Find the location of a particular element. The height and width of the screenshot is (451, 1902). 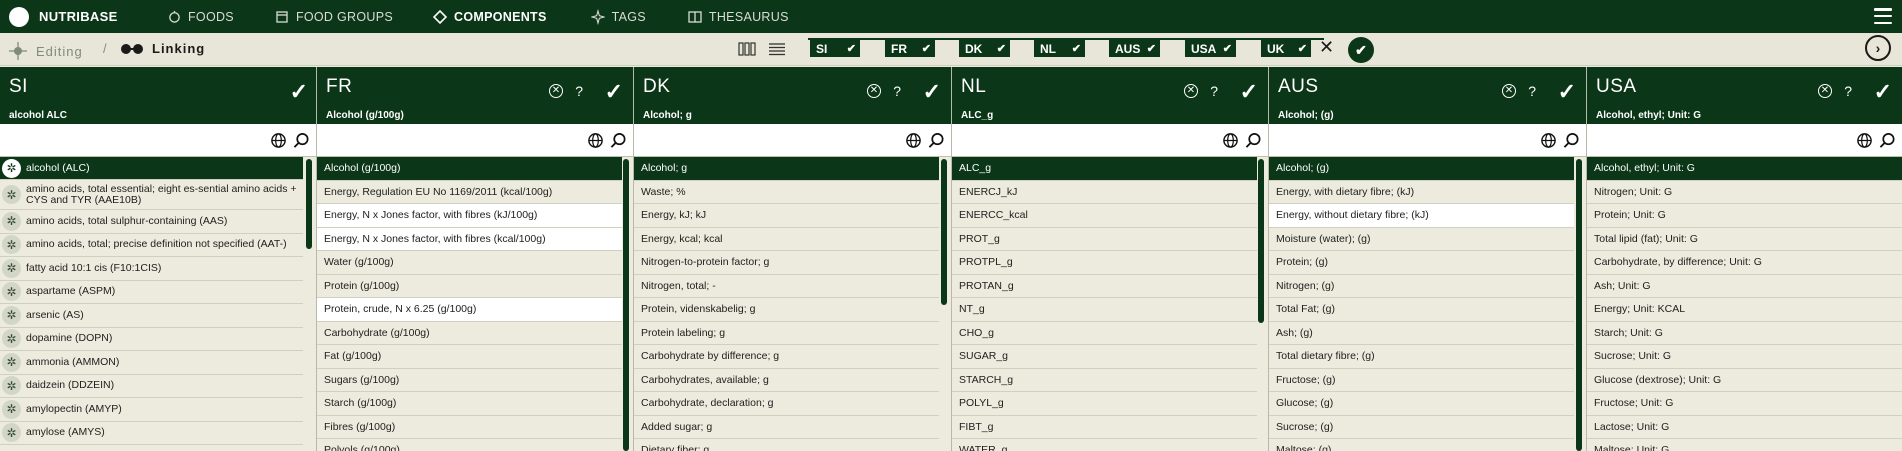

list-item: ENERCJ_kJ is located at coordinates (1104, 192).